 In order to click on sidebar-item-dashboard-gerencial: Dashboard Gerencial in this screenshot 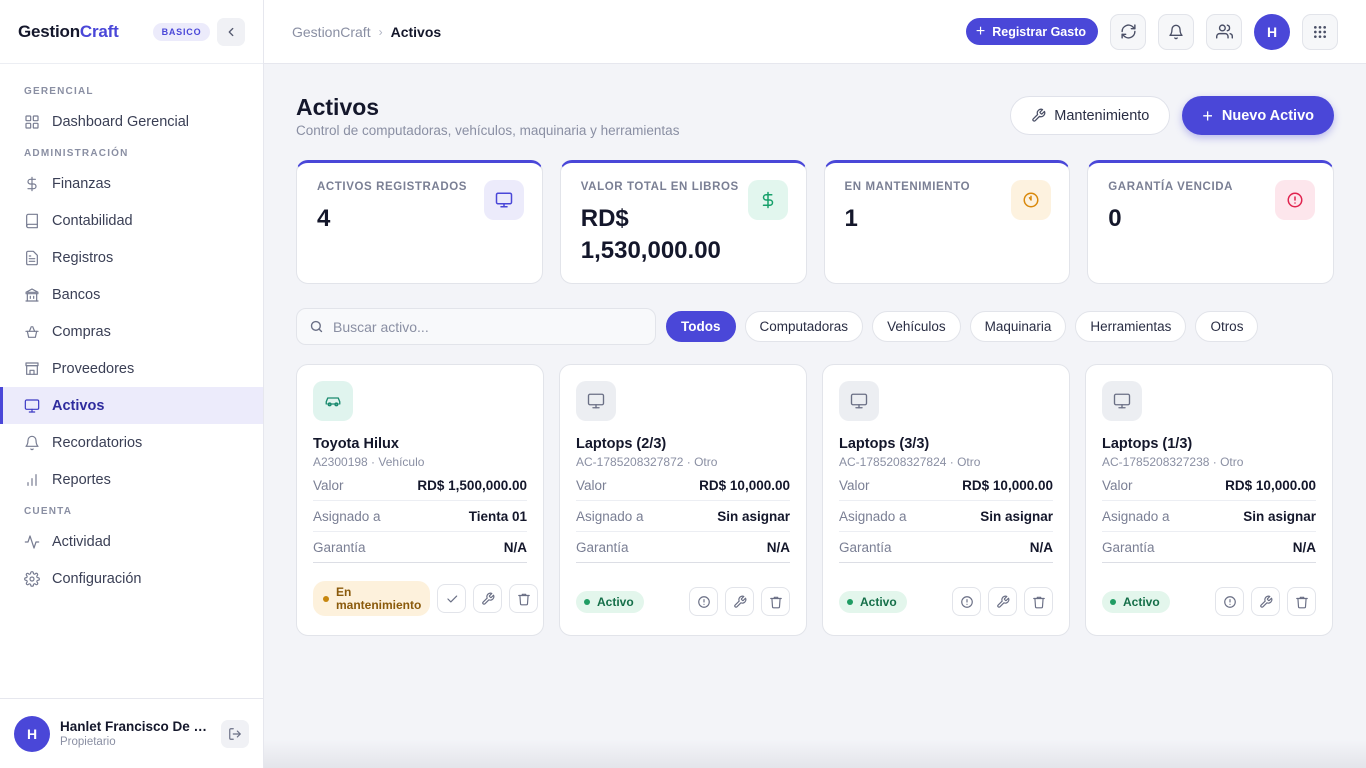, I will do `click(131, 121)`.